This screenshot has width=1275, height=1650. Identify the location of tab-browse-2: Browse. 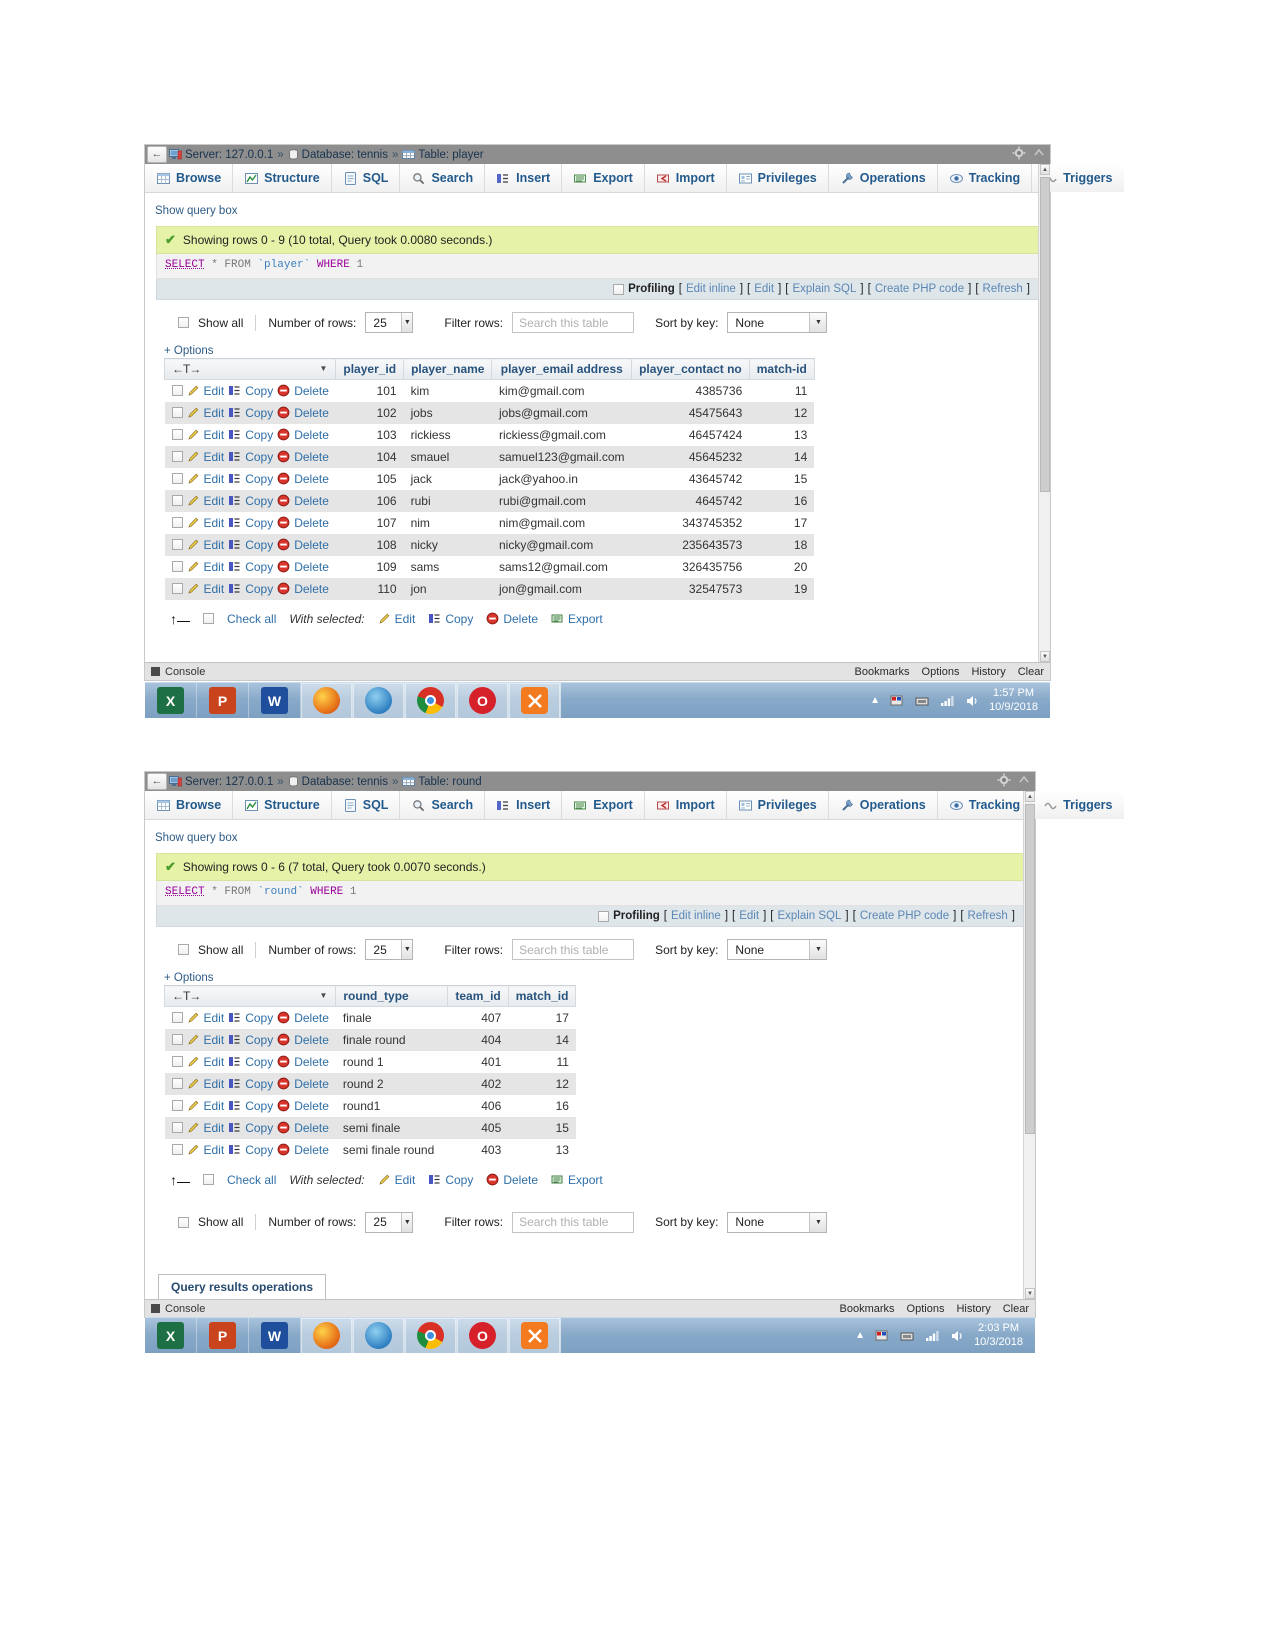
(189, 805).